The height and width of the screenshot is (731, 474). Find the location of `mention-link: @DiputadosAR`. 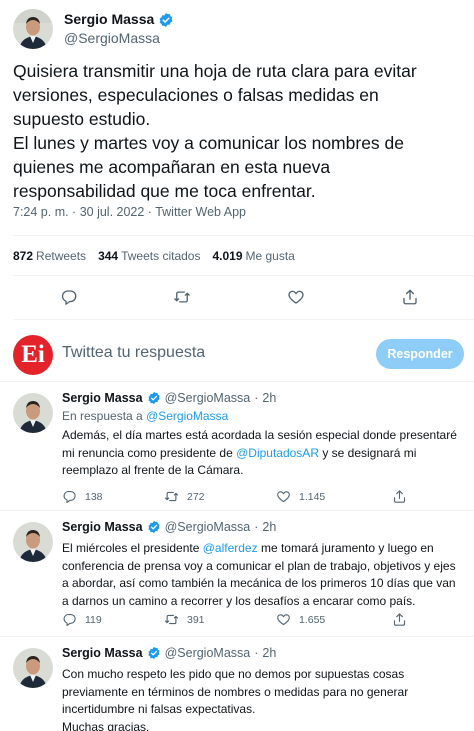

mention-link: @DiputadosAR is located at coordinates (277, 453).